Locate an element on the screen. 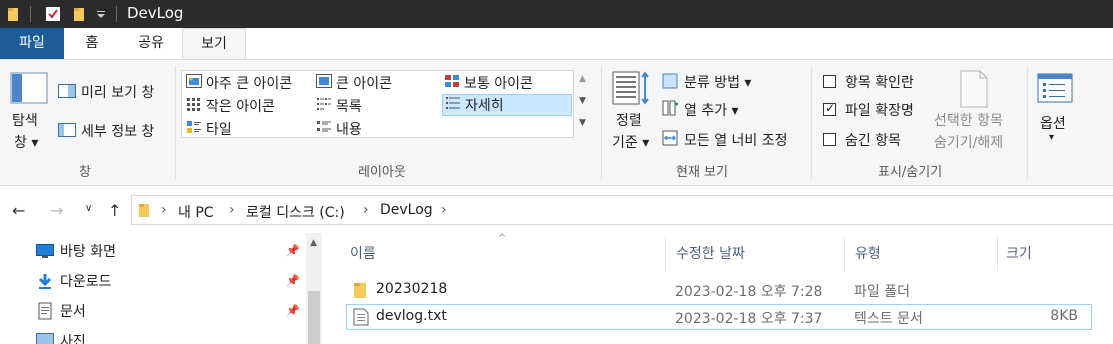  layout-extra-large-icons-label: 아주 큰 아이콘 is located at coordinates (249, 84).